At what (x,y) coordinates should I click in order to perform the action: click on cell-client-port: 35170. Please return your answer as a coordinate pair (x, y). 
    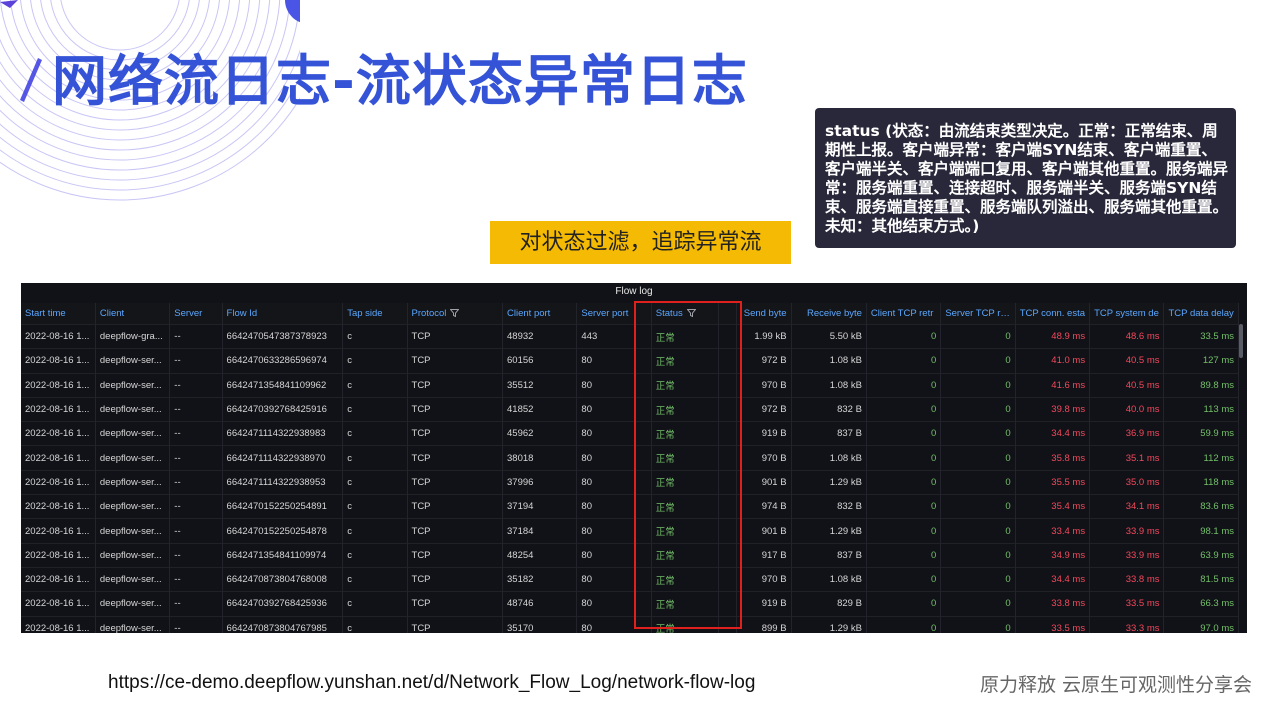
    Looking at the image, I should click on (540, 624).